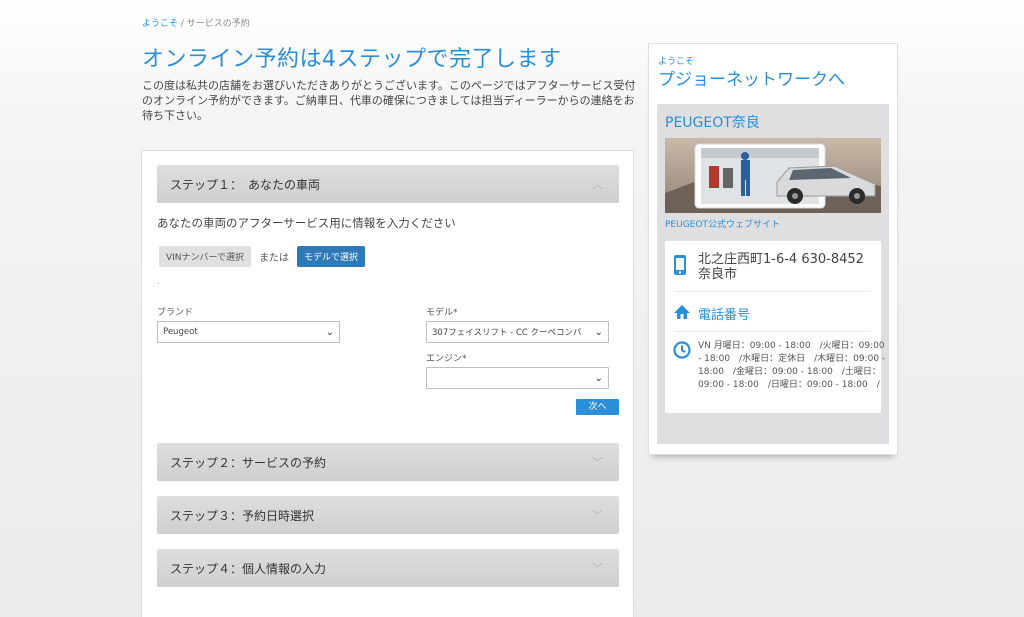 The image size is (1024, 617). What do you see at coordinates (160, 24) in the screenshot?
I see `breadcrumb-home-link: ようこそ` at bounding box center [160, 24].